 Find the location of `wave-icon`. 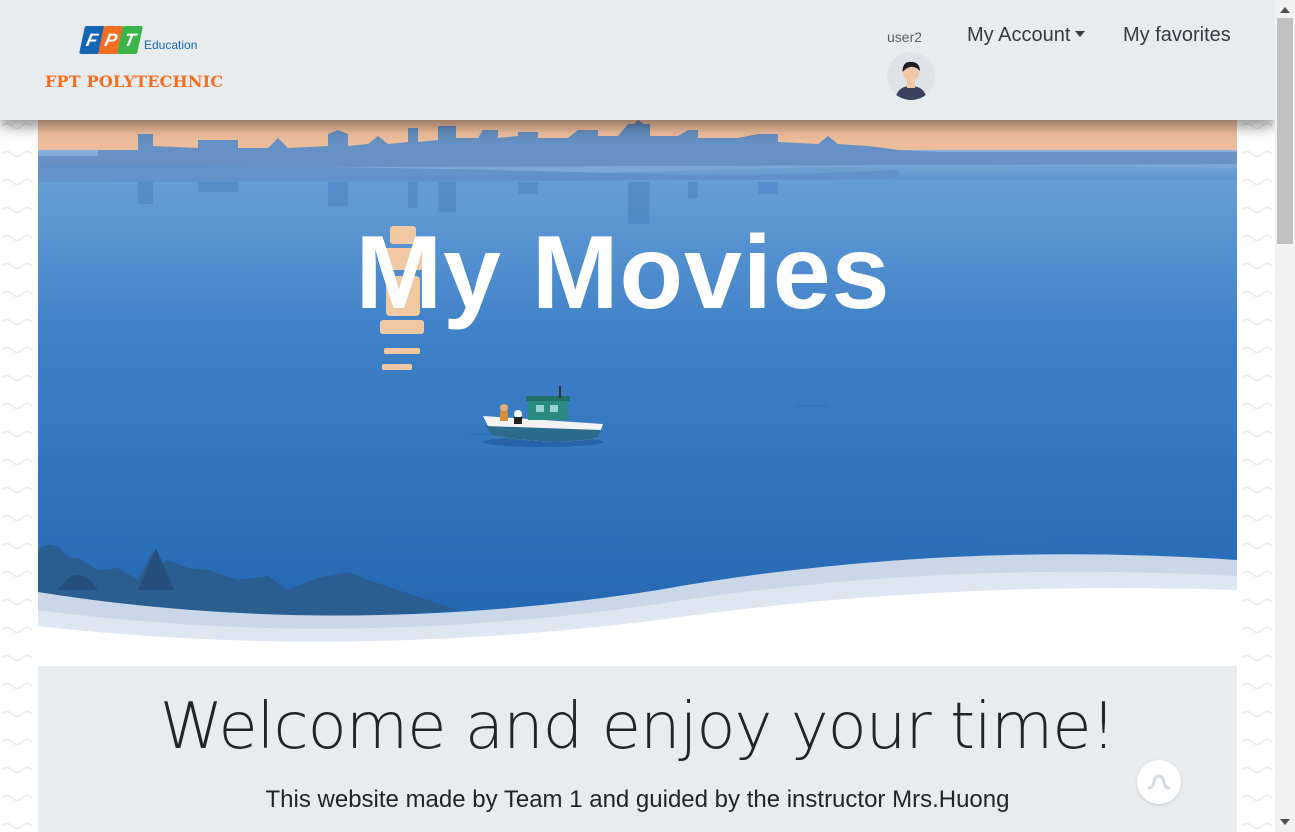

wave-icon is located at coordinates (1159, 782).